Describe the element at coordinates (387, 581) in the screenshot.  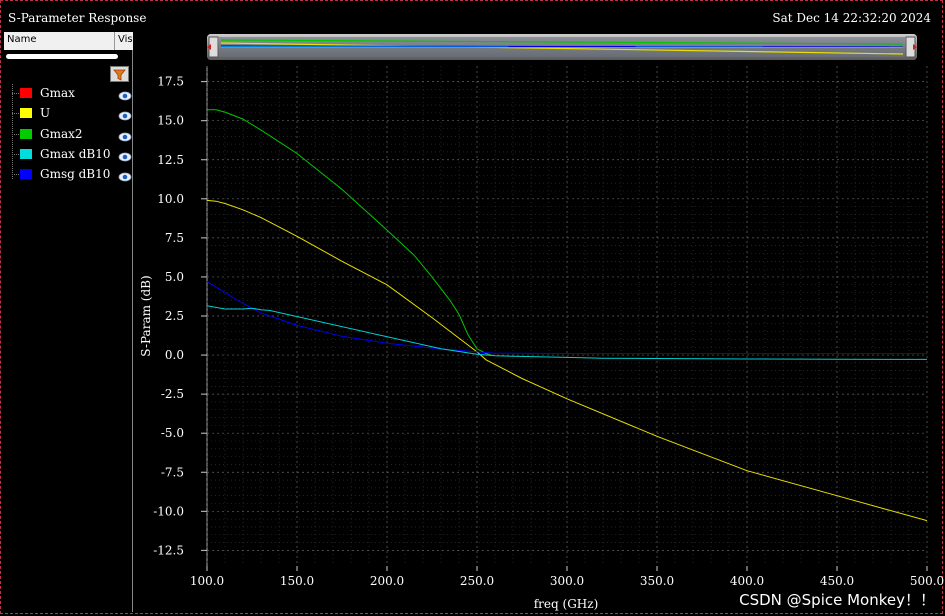
I see `x-tick-label: 200.0` at that location.